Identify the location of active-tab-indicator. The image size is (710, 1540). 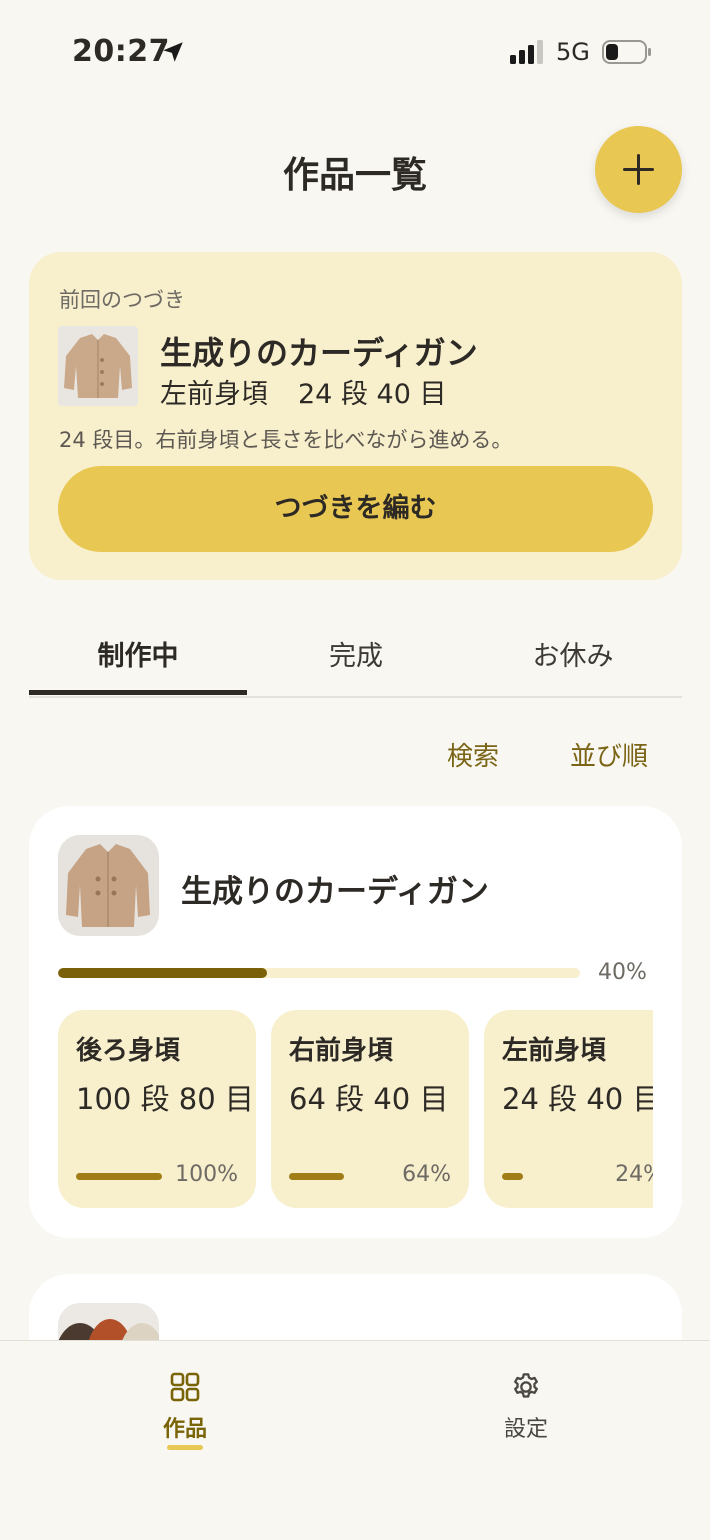
(138, 692).